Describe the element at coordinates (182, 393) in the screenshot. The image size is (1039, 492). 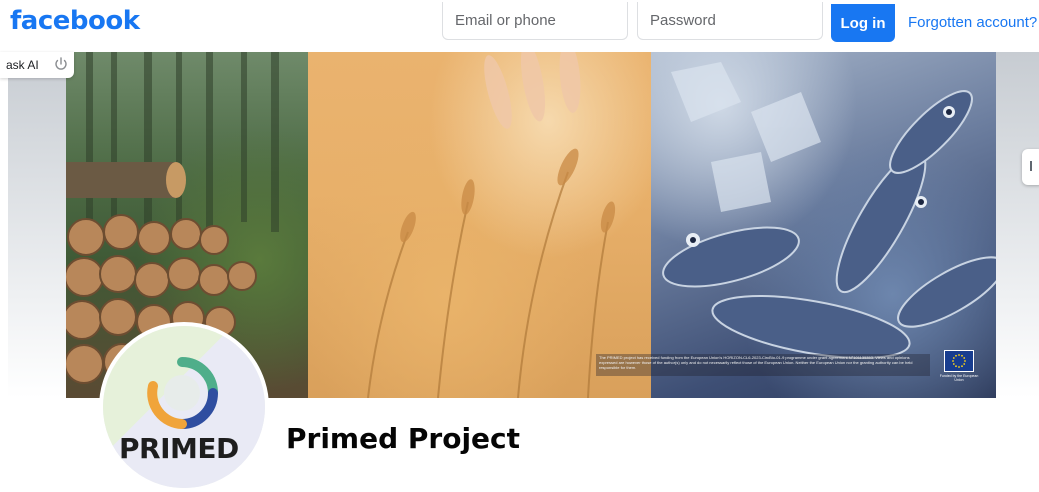
I see `primed-ring-logo` at that location.